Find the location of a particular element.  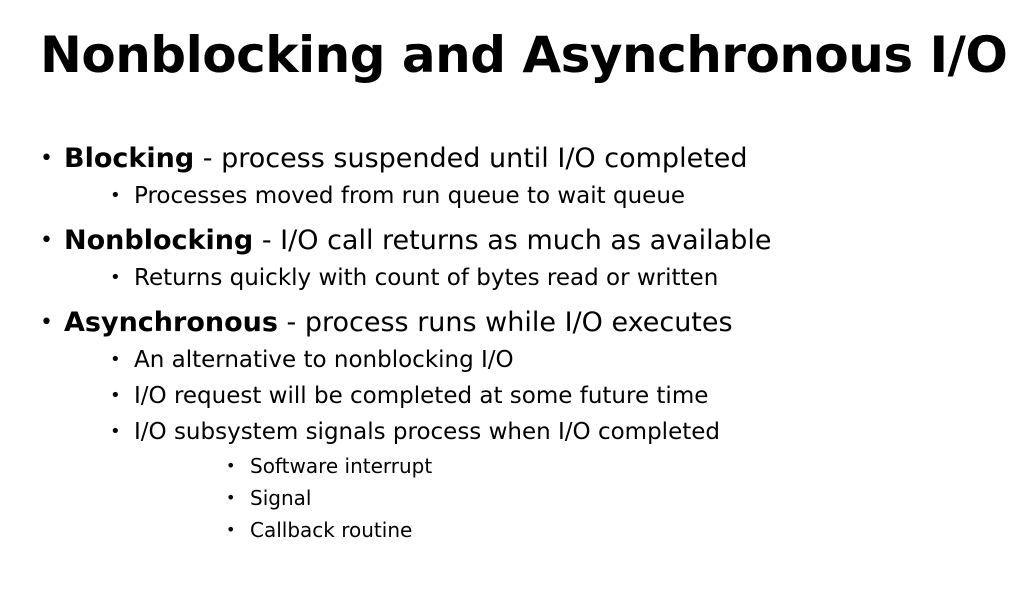

bullet-term: Blocking is located at coordinates (129, 158).